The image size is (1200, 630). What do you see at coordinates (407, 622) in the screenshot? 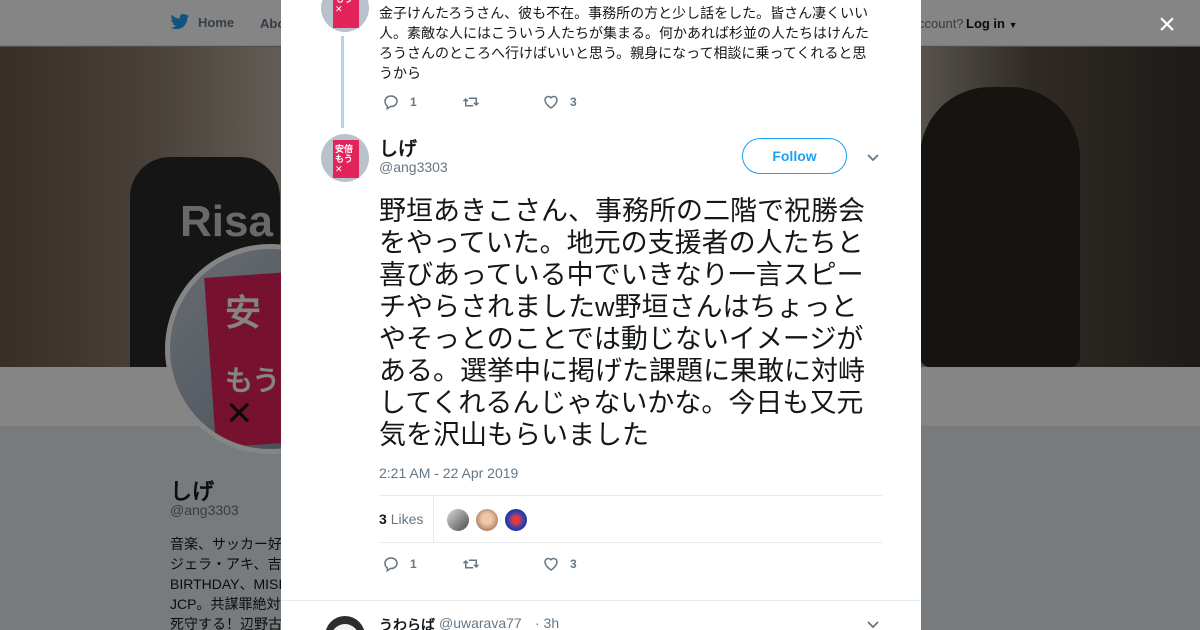
I see `reply-author-name: うわらば` at bounding box center [407, 622].